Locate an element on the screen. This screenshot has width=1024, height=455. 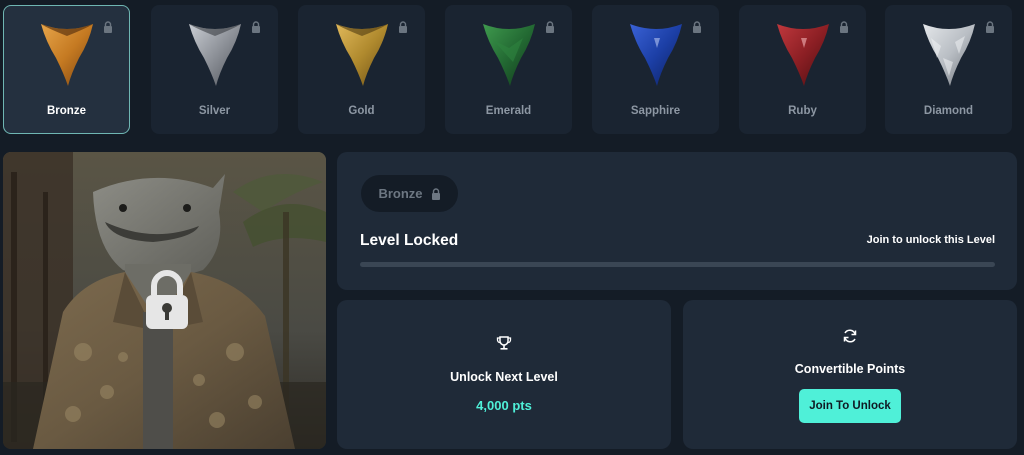
tier-card-diamond: Diamond is located at coordinates (948, 69).